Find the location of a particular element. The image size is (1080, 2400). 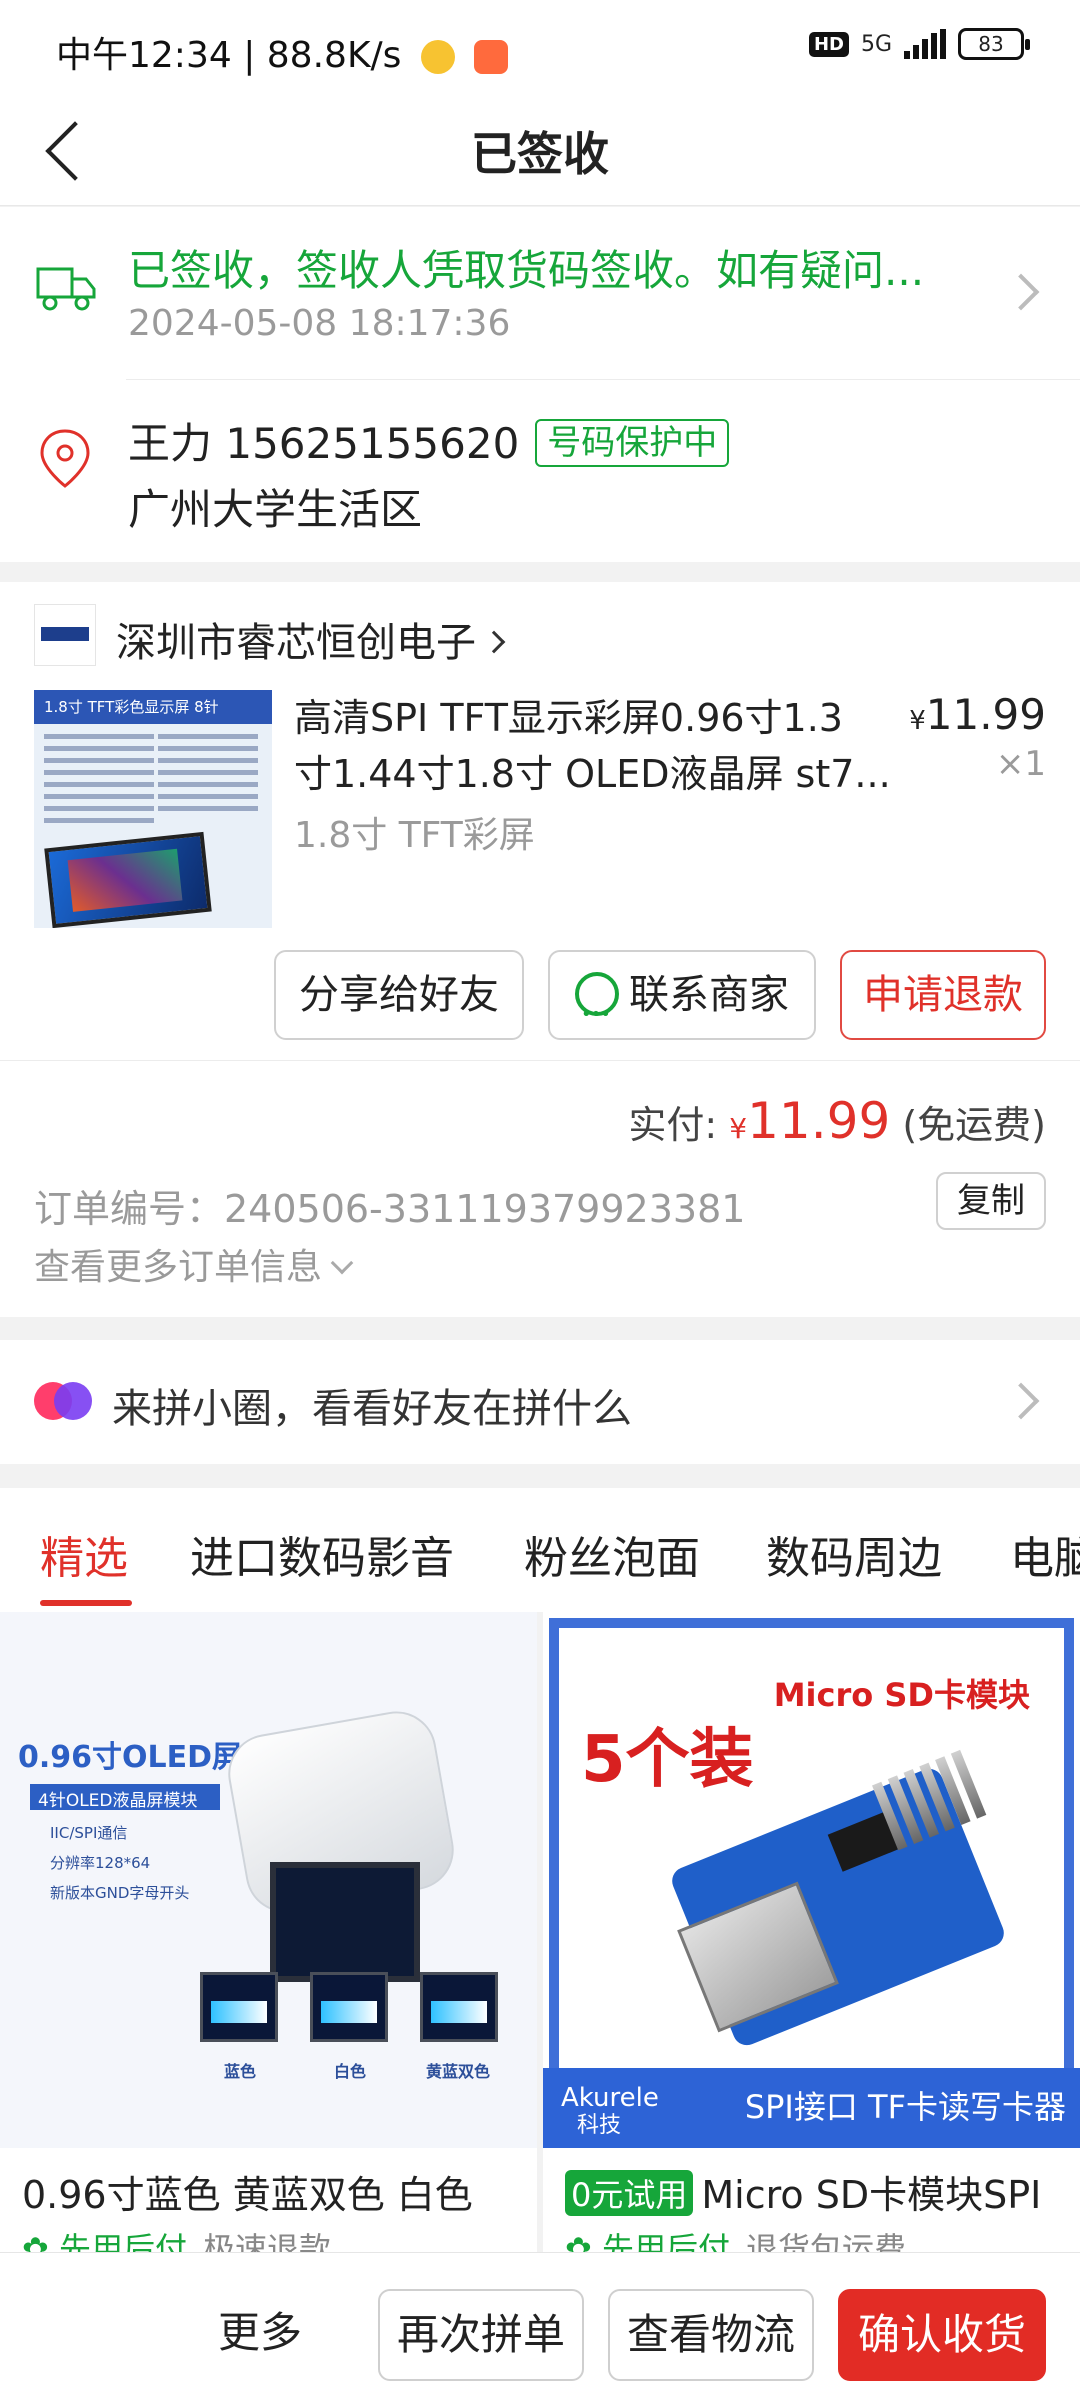

refund-button: 申请退款 is located at coordinates (943, 995).